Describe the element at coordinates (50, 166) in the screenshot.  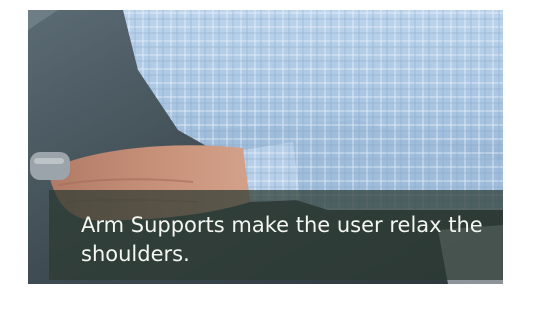
I see `mouse-device` at that location.